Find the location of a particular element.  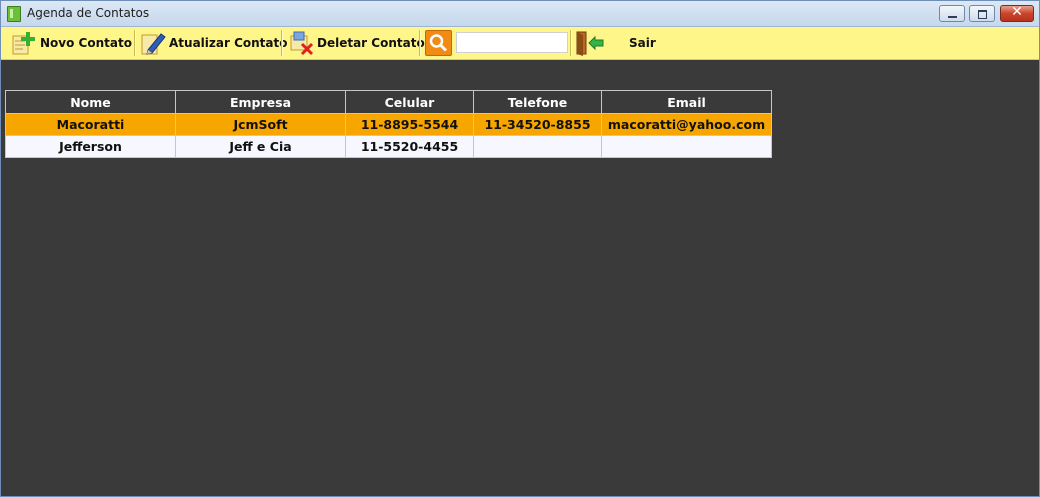

close-icon: ✕ is located at coordinates (1017, 12).